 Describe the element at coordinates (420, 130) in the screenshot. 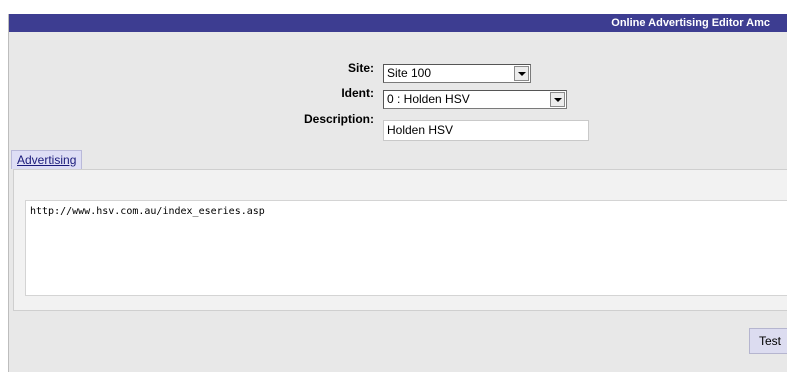

I see `description-input-value: Holden HSV` at that location.